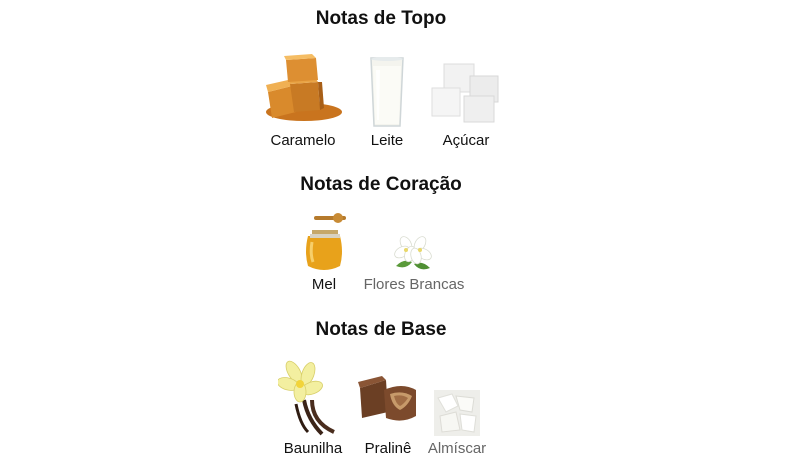 This screenshot has height=470, width=790. What do you see at coordinates (466, 91) in the screenshot?
I see `sugar-icon` at bounding box center [466, 91].